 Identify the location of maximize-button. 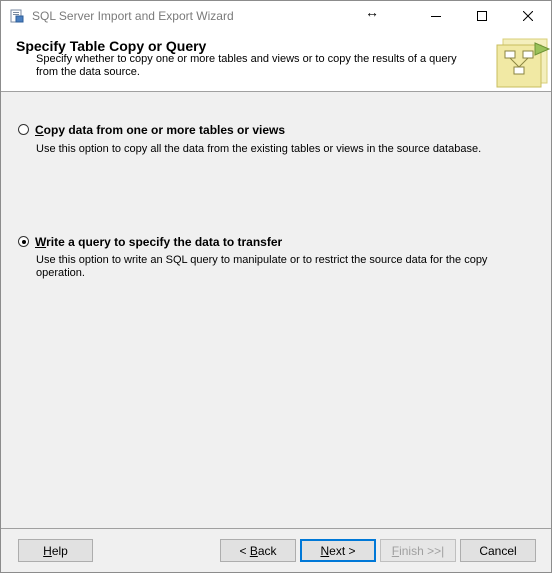
(482, 16).